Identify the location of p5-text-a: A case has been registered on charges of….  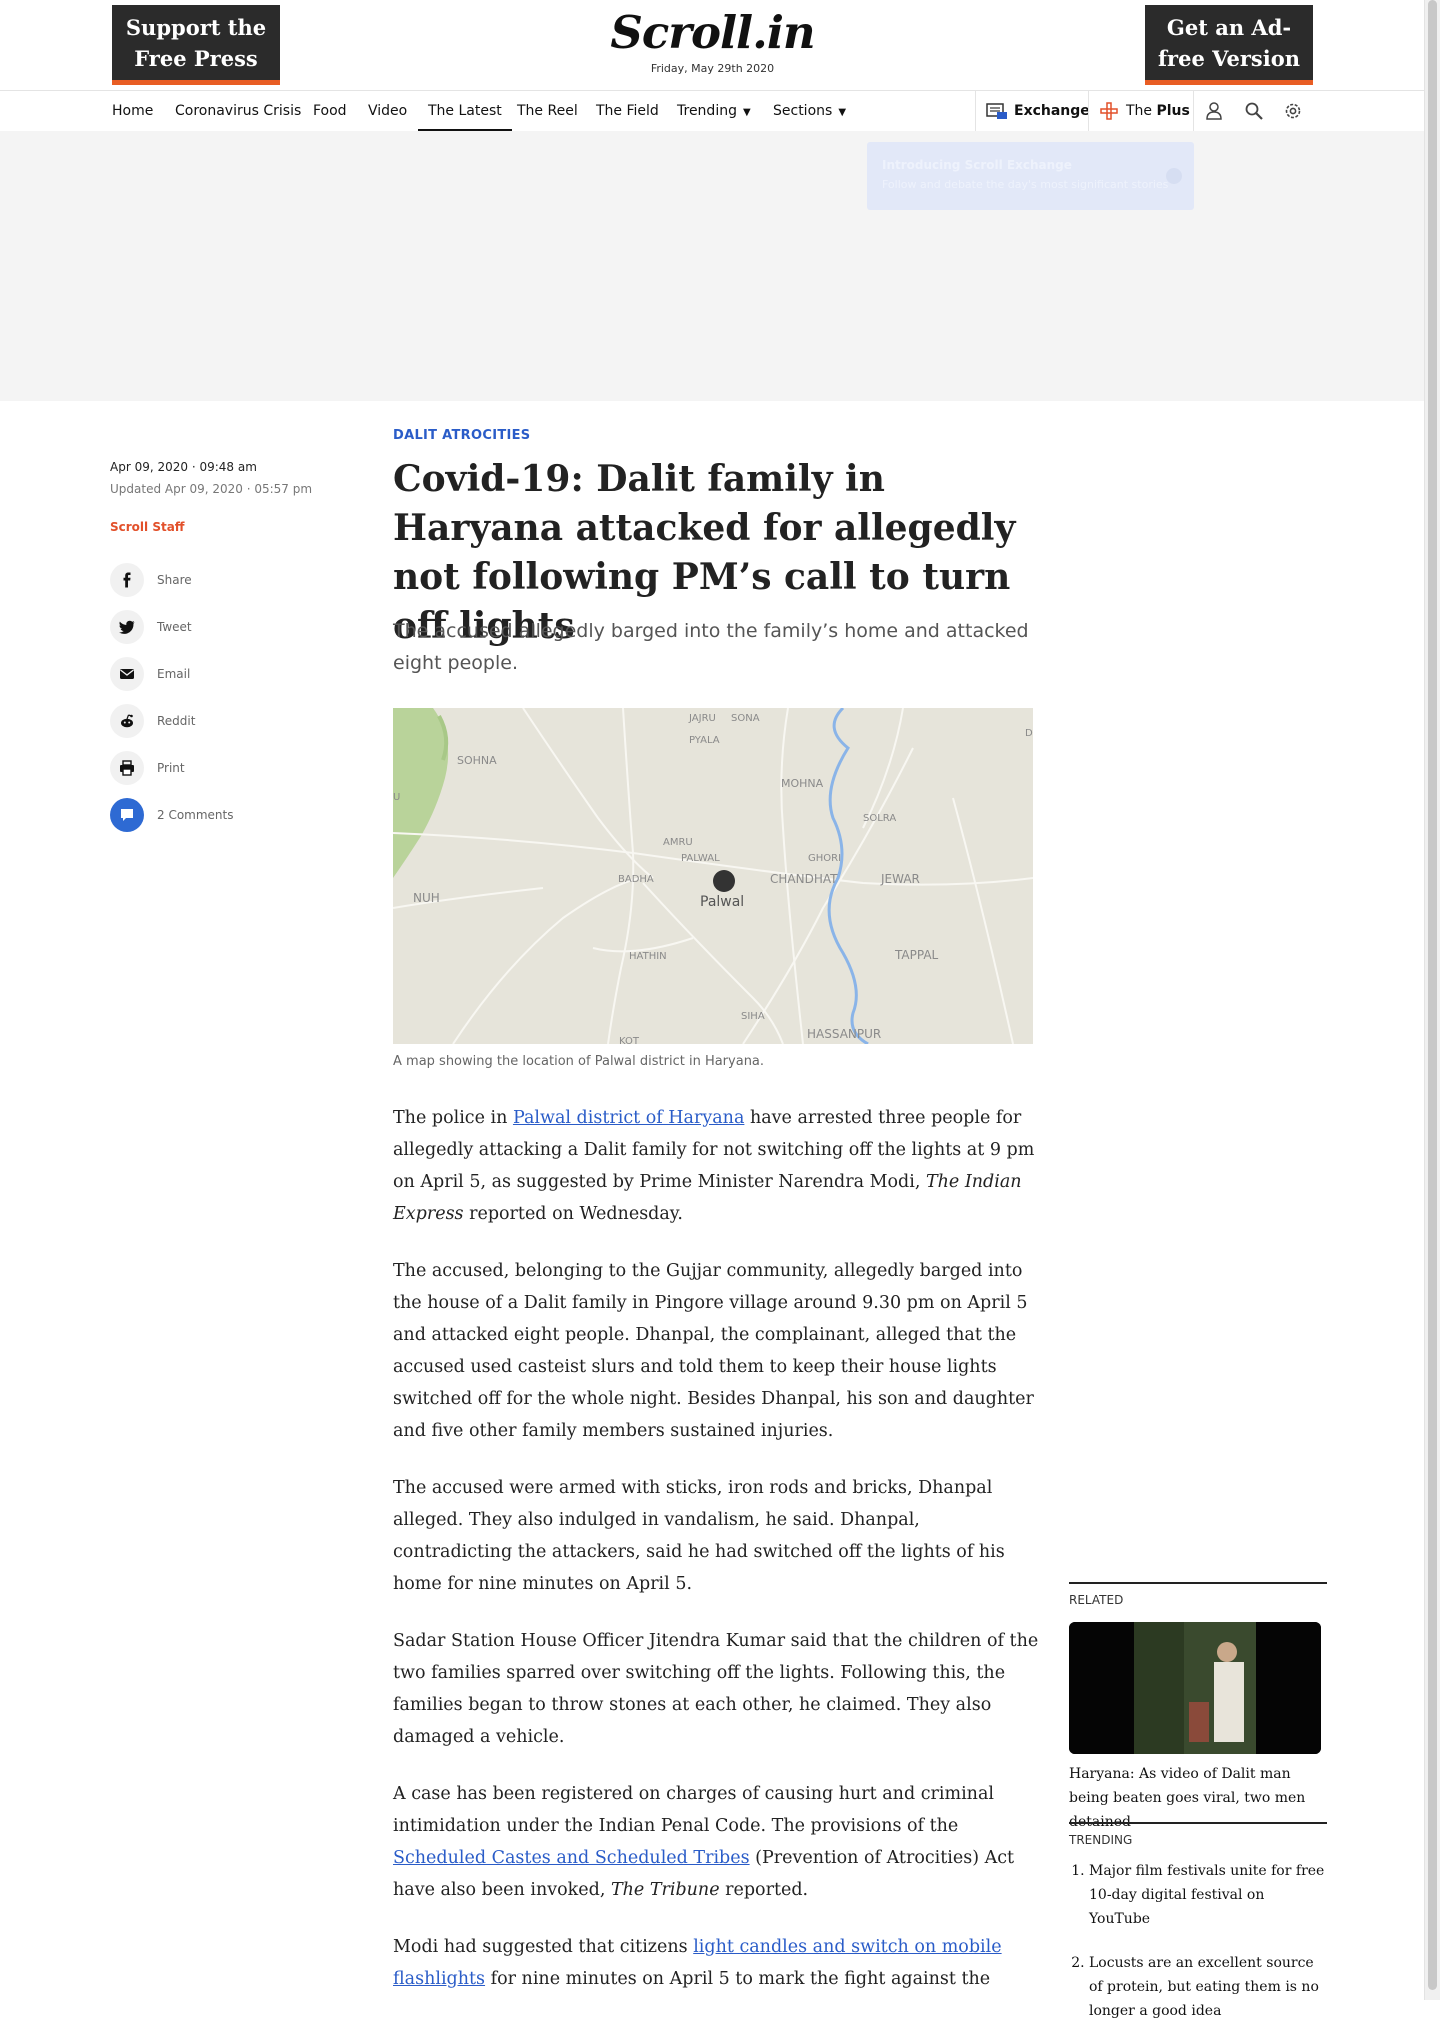
(693, 1810).